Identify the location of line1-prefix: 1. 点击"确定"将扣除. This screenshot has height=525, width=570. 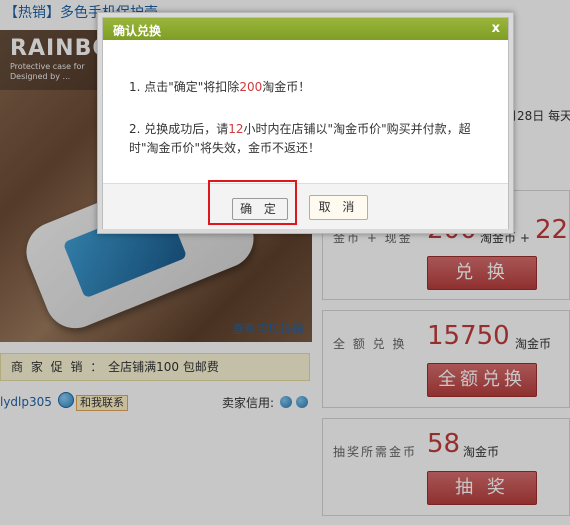
(184, 87).